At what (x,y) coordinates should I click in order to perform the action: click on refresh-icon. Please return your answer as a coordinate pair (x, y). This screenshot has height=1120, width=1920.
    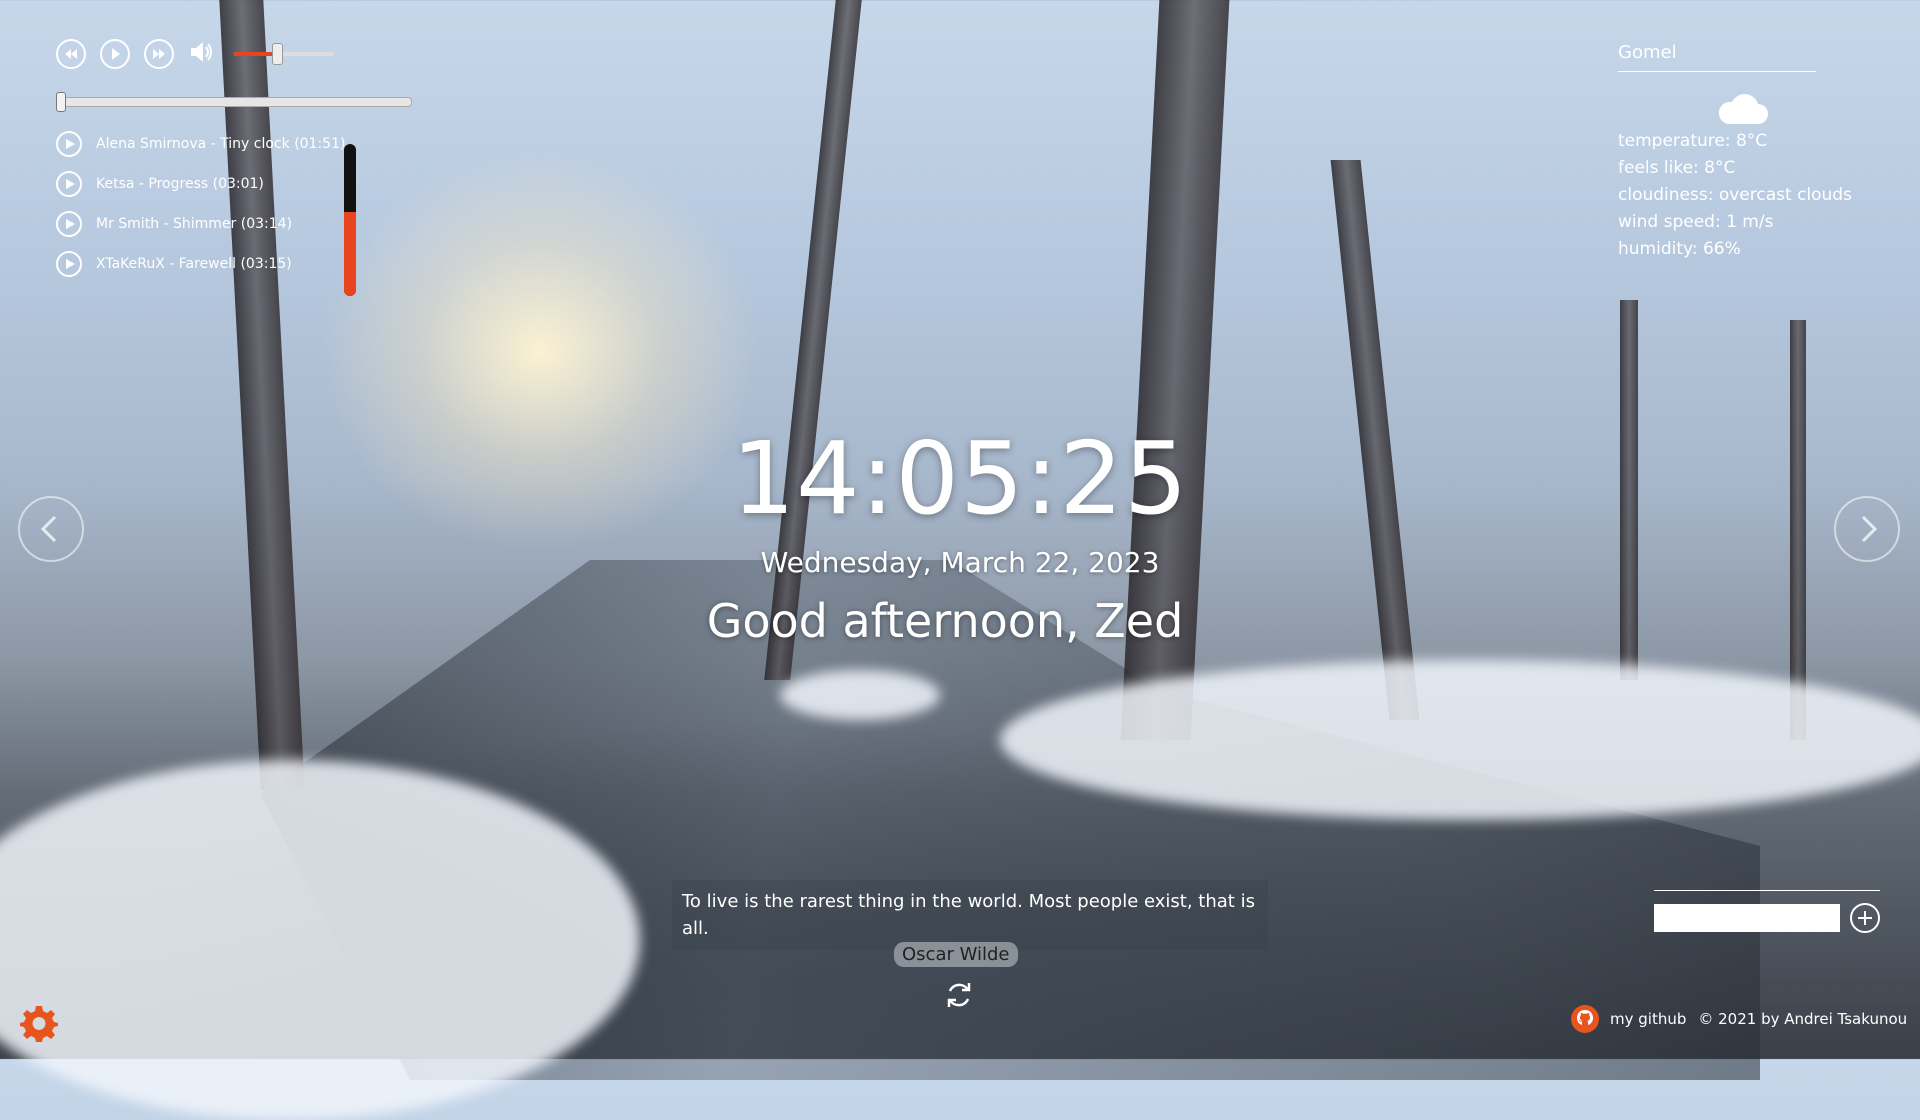
    Looking at the image, I should click on (959, 995).